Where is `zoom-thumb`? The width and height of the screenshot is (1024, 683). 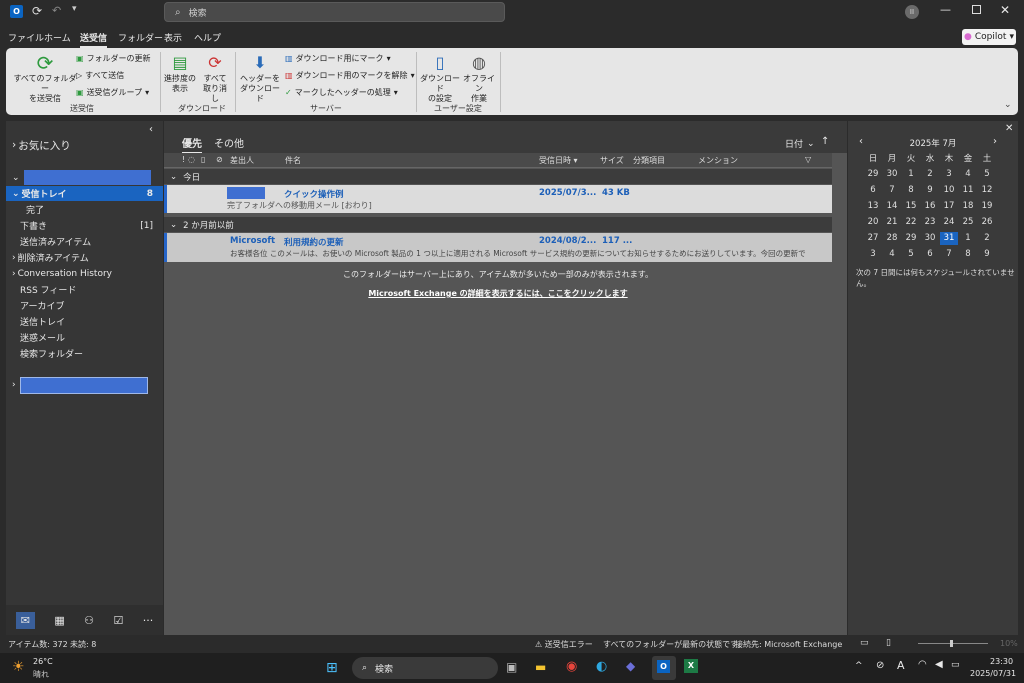 zoom-thumb is located at coordinates (951, 643).